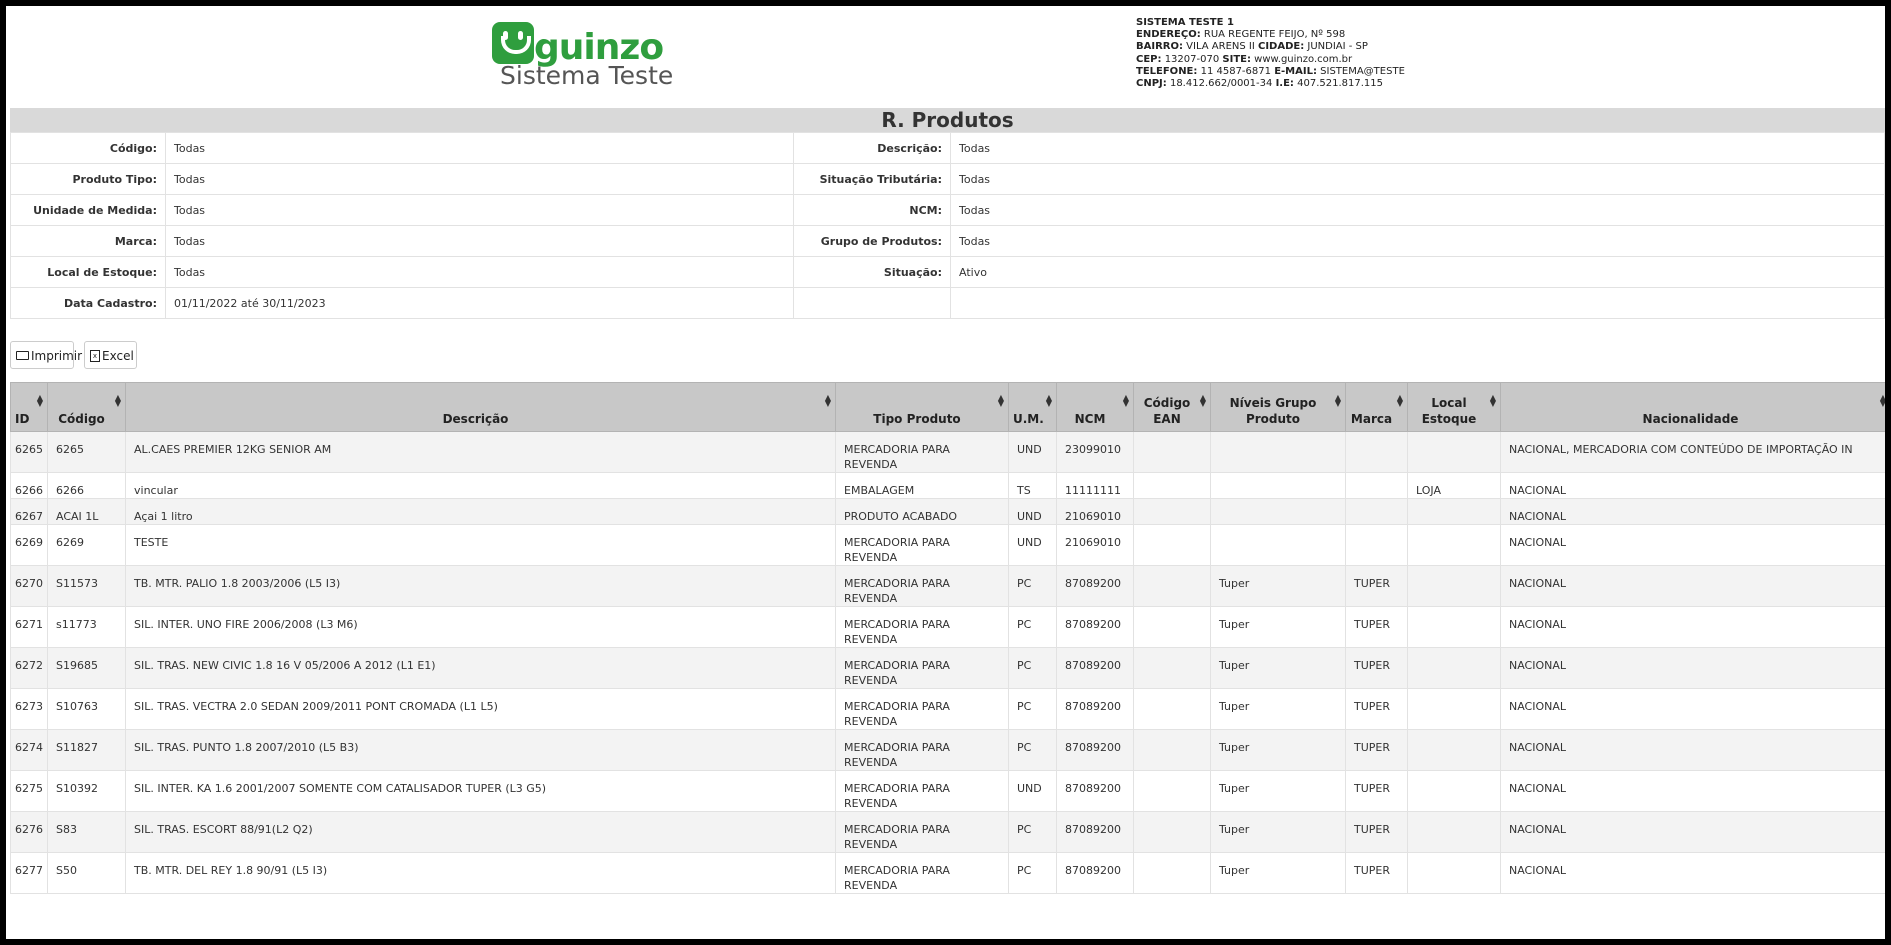 The height and width of the screenshot is (945, 1891). What do you see at coordinates (29, 873) in the screenshot?
I see `table-cell: 6277` at bounding box center [29, 873].